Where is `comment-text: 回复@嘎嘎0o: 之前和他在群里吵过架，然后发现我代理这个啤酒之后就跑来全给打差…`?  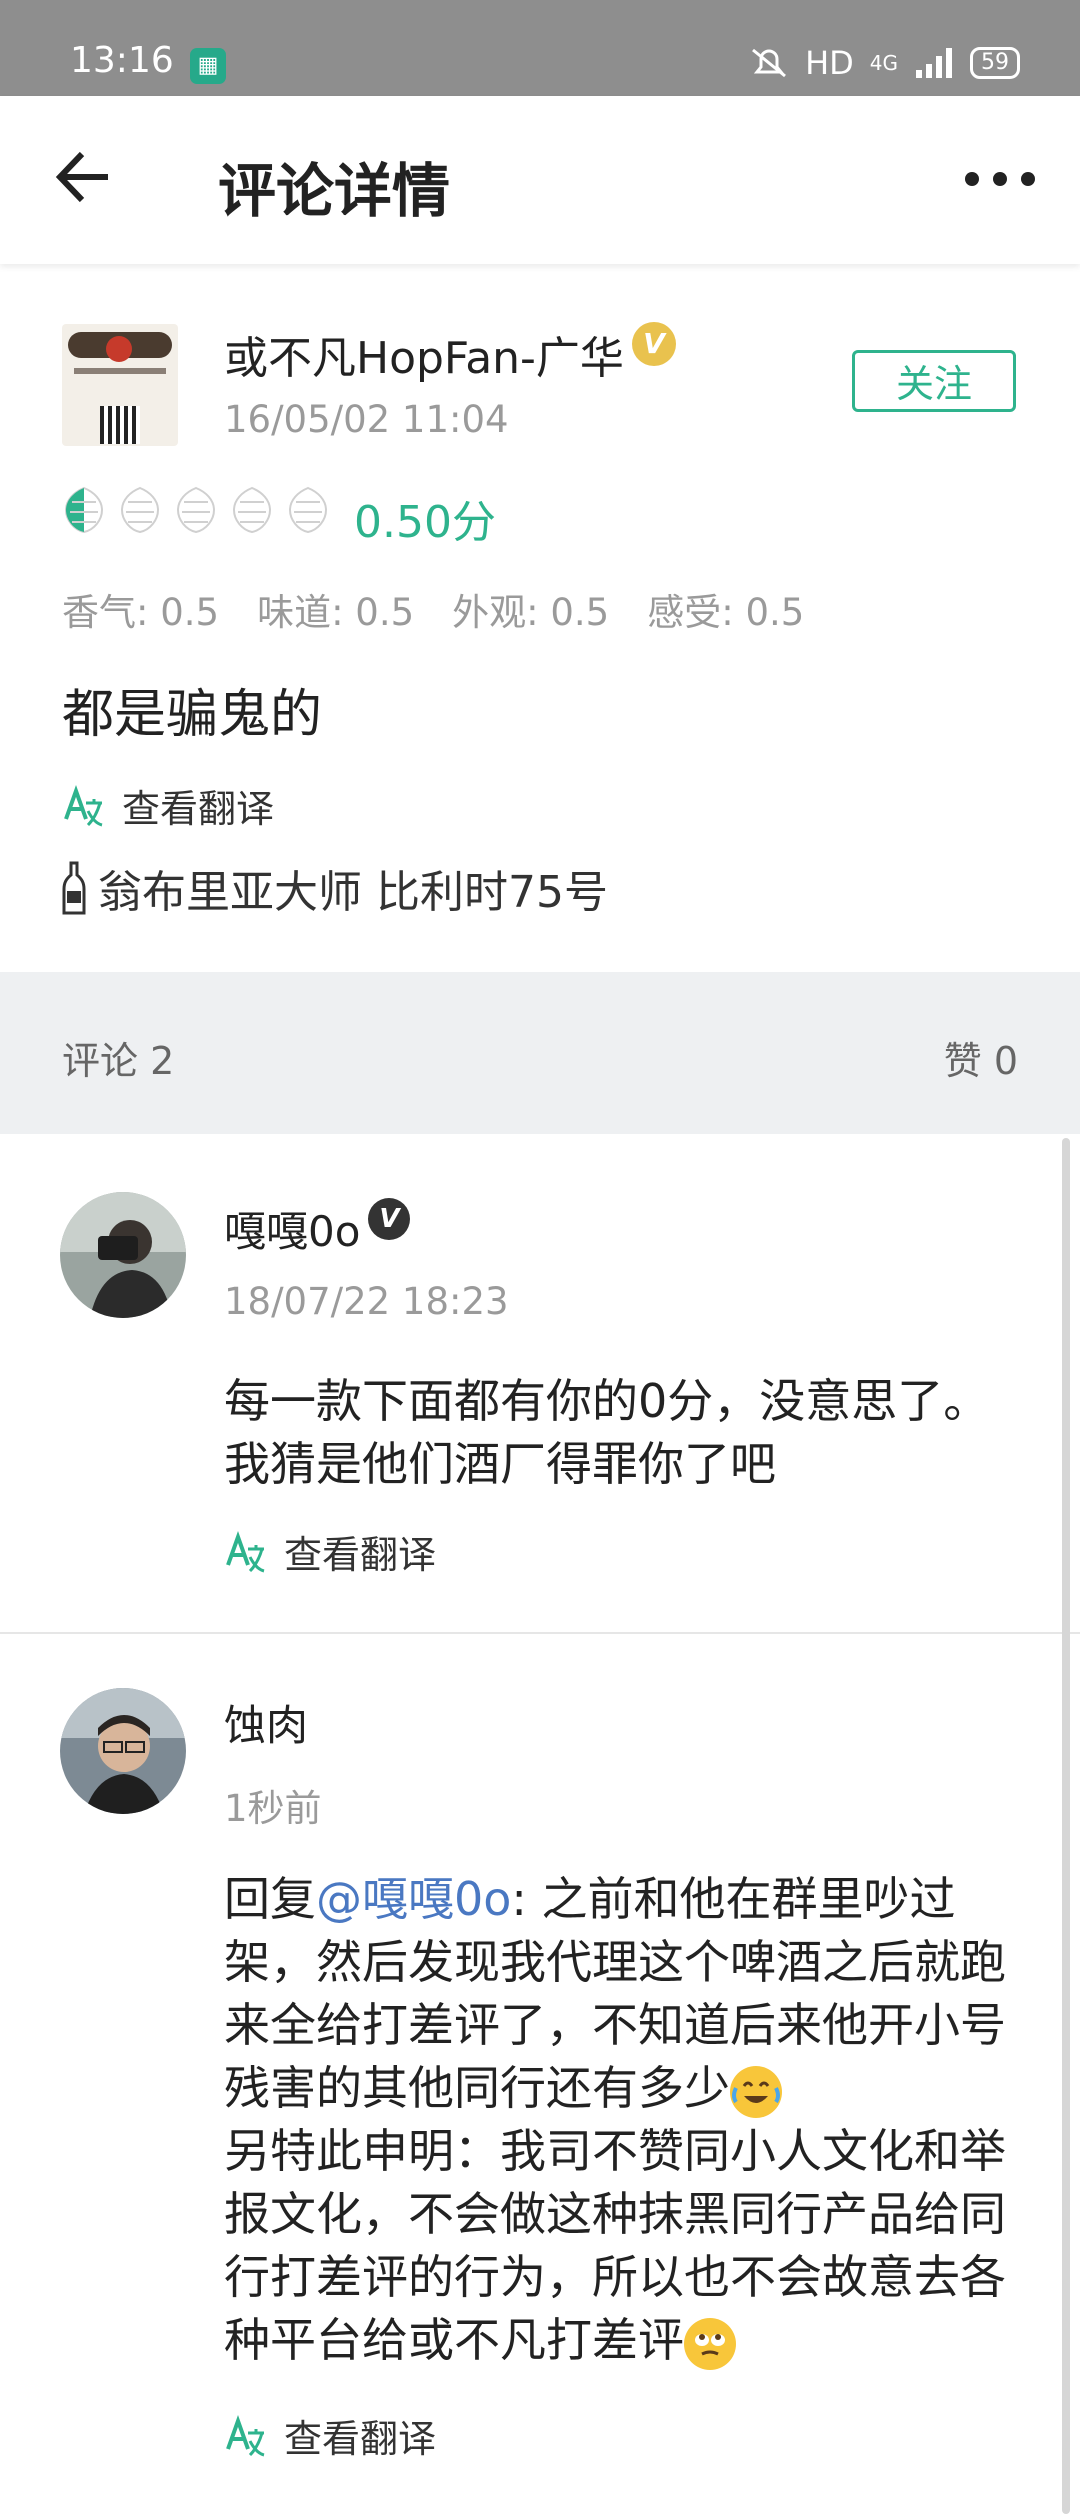 comment-text: 回复@嘎嘎0o: 之前和他在群里吵过架，然后发现我代理这个啤酒之后就跑来全给打差… is located at coordinates (619, 2120).